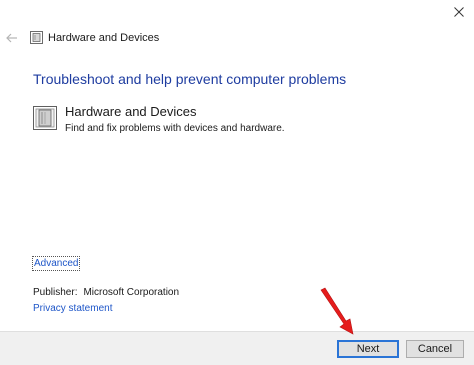  Describe the element at coordinates (368, 349) in the screenshot. I see `next-button: Next` at that location.